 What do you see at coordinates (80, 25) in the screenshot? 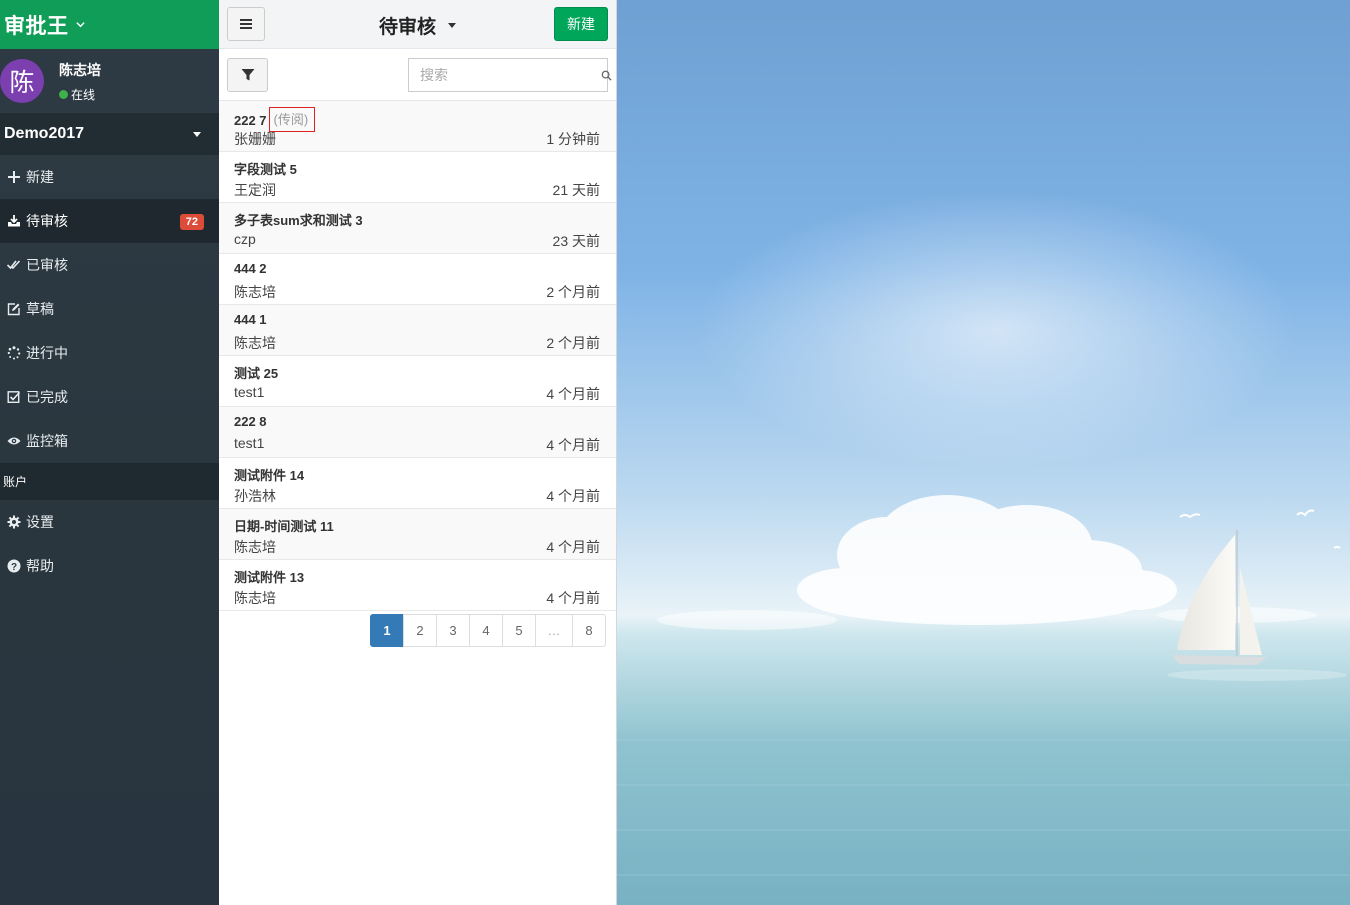
I see `chevron-down-icon` at bounding box center [80, 25].